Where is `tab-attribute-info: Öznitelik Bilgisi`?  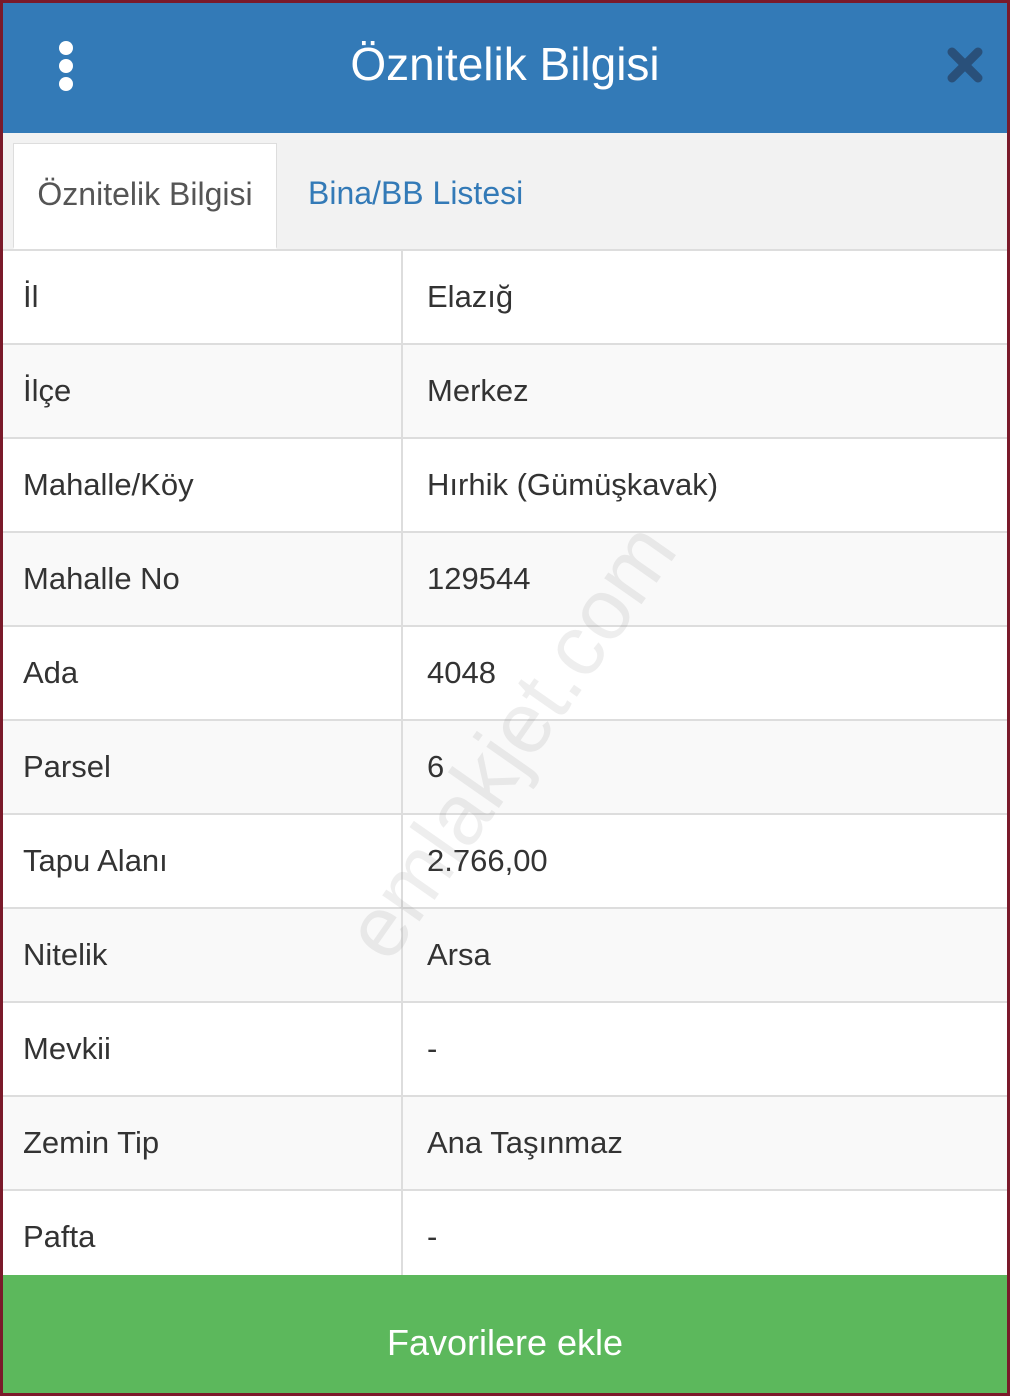 tab-attribute-info: Öznitelik Bilgisi is located at coordinates (145, 196).